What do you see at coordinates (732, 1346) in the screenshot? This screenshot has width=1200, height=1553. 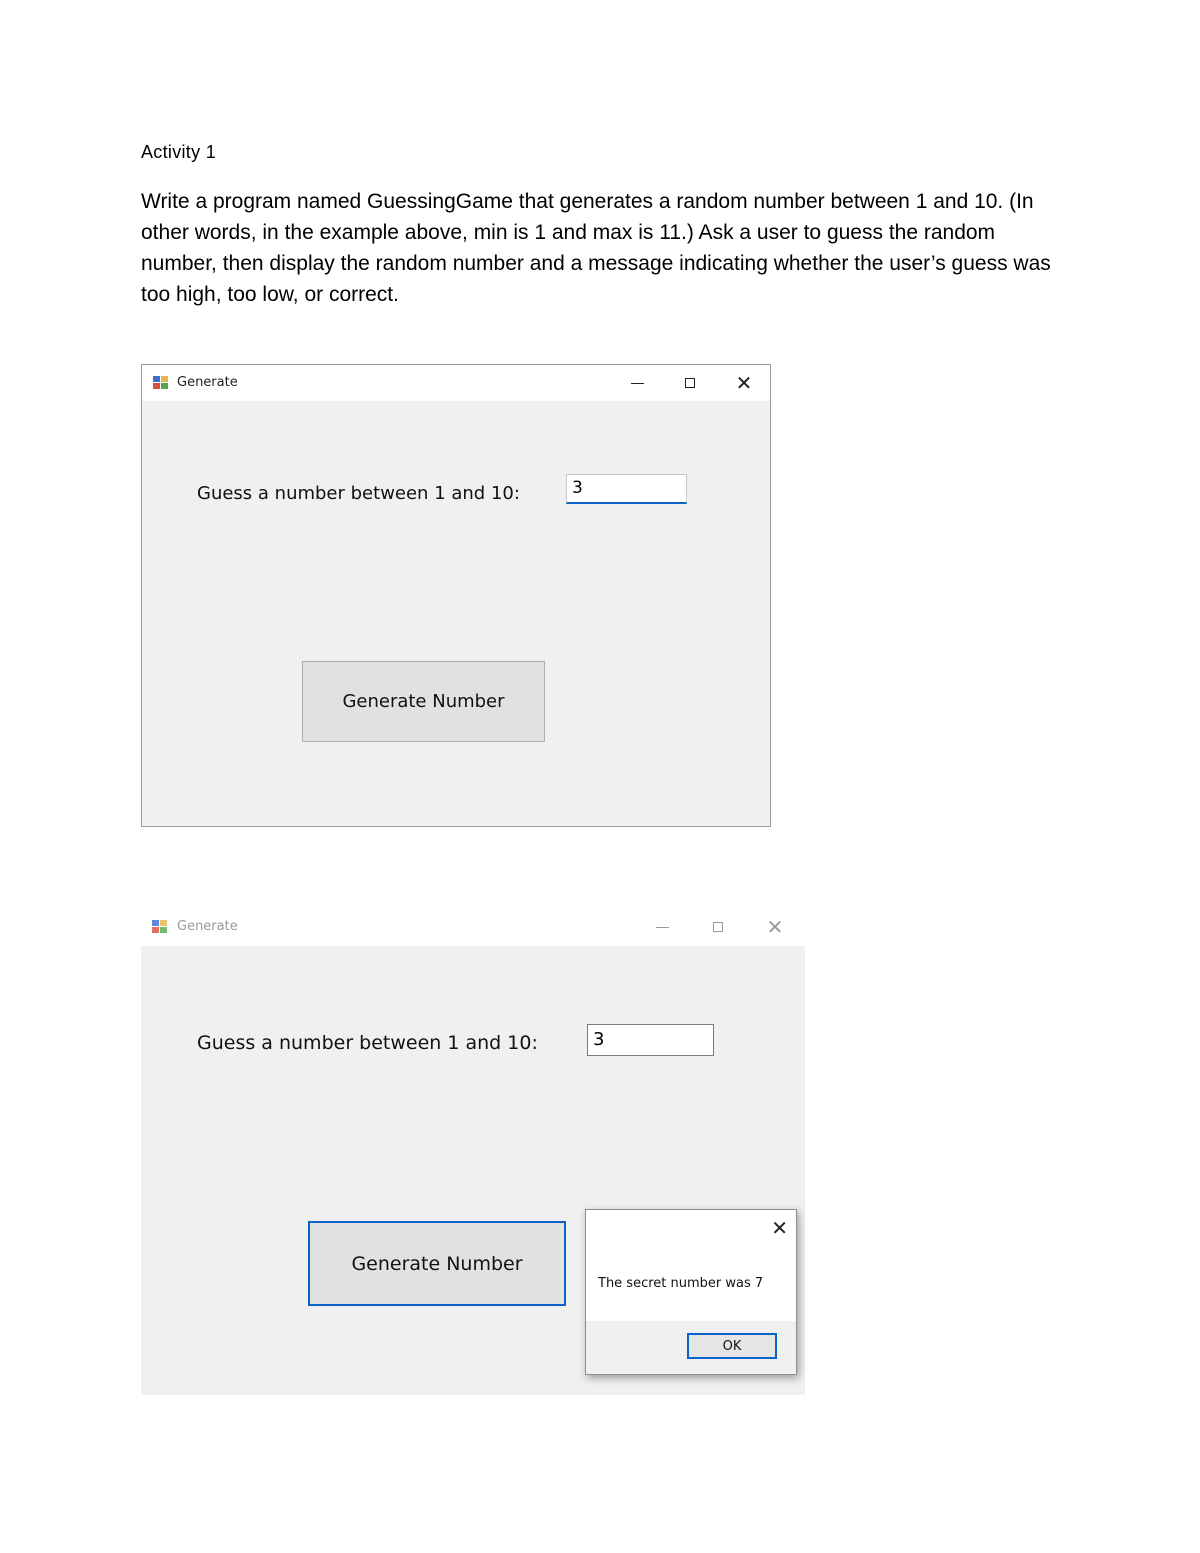 I see `ok-button: OK` at bounding box center [732, 1346].